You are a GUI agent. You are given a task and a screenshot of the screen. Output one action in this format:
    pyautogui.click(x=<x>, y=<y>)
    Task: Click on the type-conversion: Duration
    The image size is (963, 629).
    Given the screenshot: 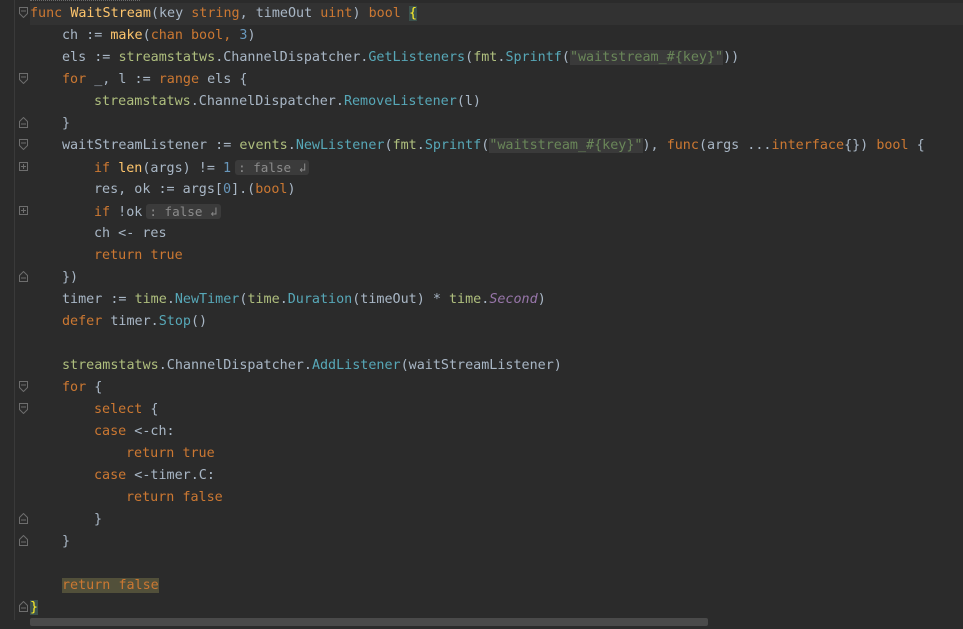 What is the action you would take?
    pyautogui.click(x=320, y=299)
    